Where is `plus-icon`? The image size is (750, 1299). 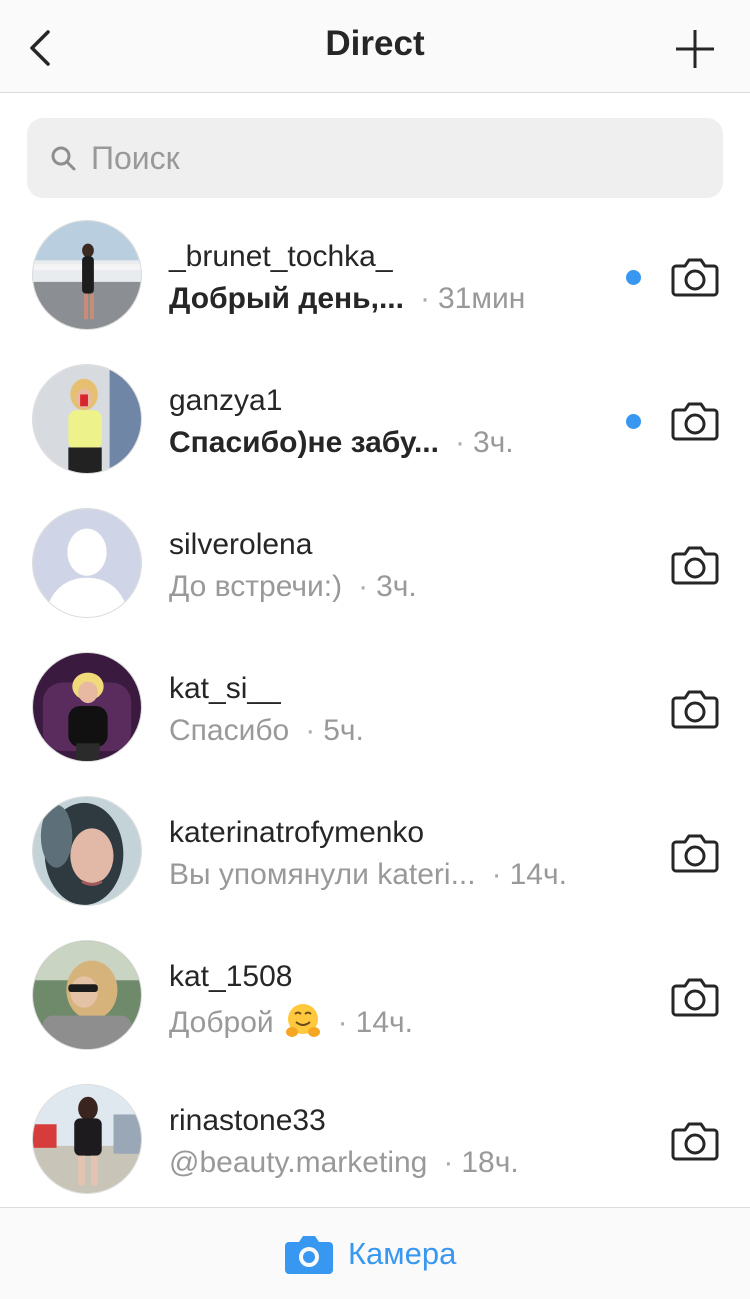
plus-icon is located at coordinates (695, 49).